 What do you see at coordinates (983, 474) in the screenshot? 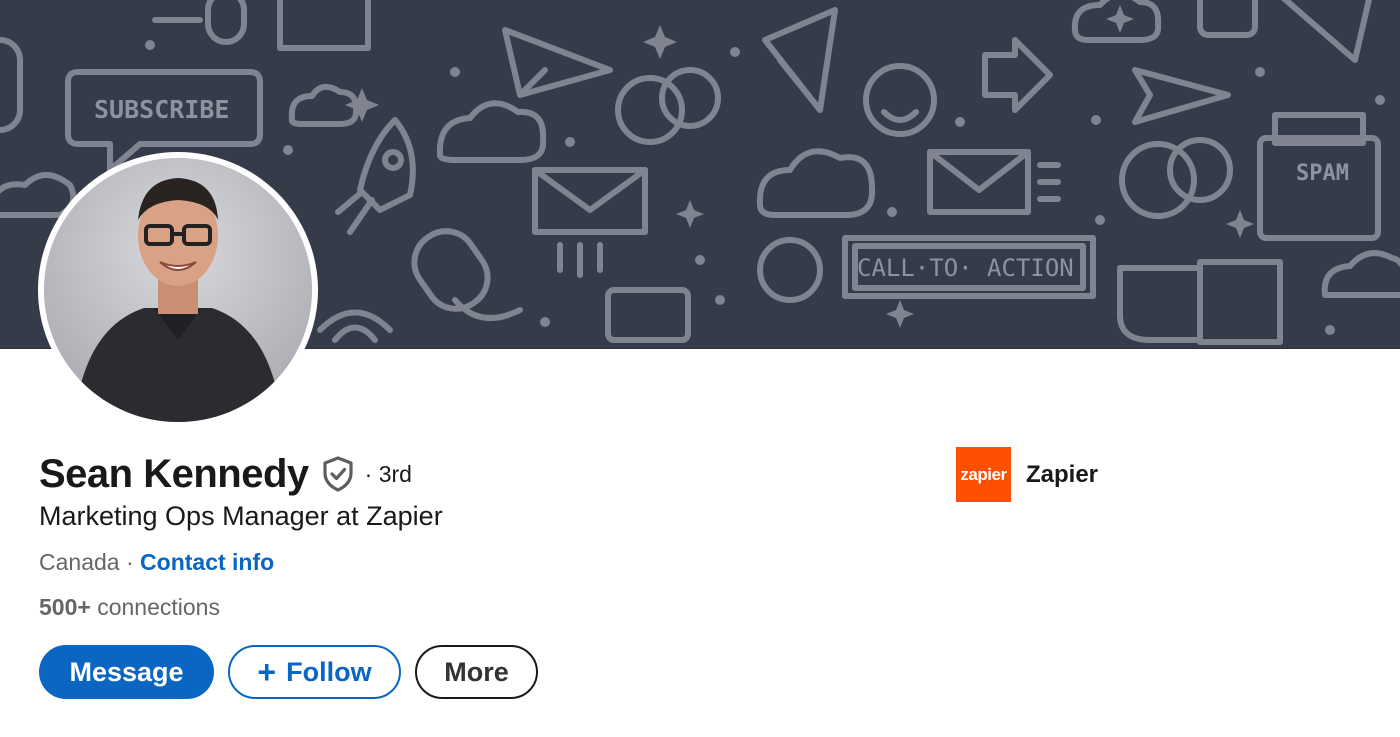
I see `zapier-logo: zapier` at bounding box center [983, 474].